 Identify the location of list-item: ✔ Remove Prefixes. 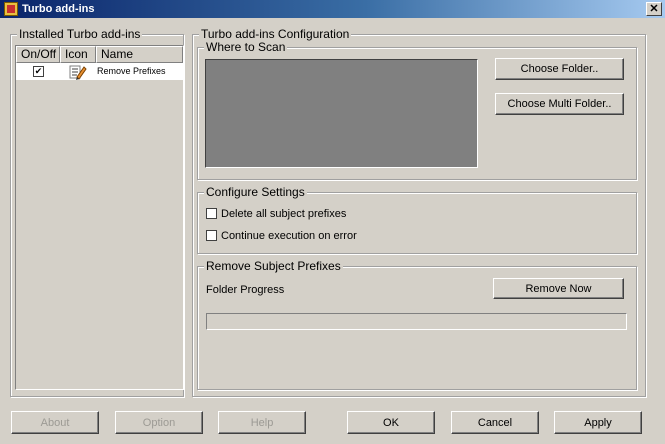
(99, 71).